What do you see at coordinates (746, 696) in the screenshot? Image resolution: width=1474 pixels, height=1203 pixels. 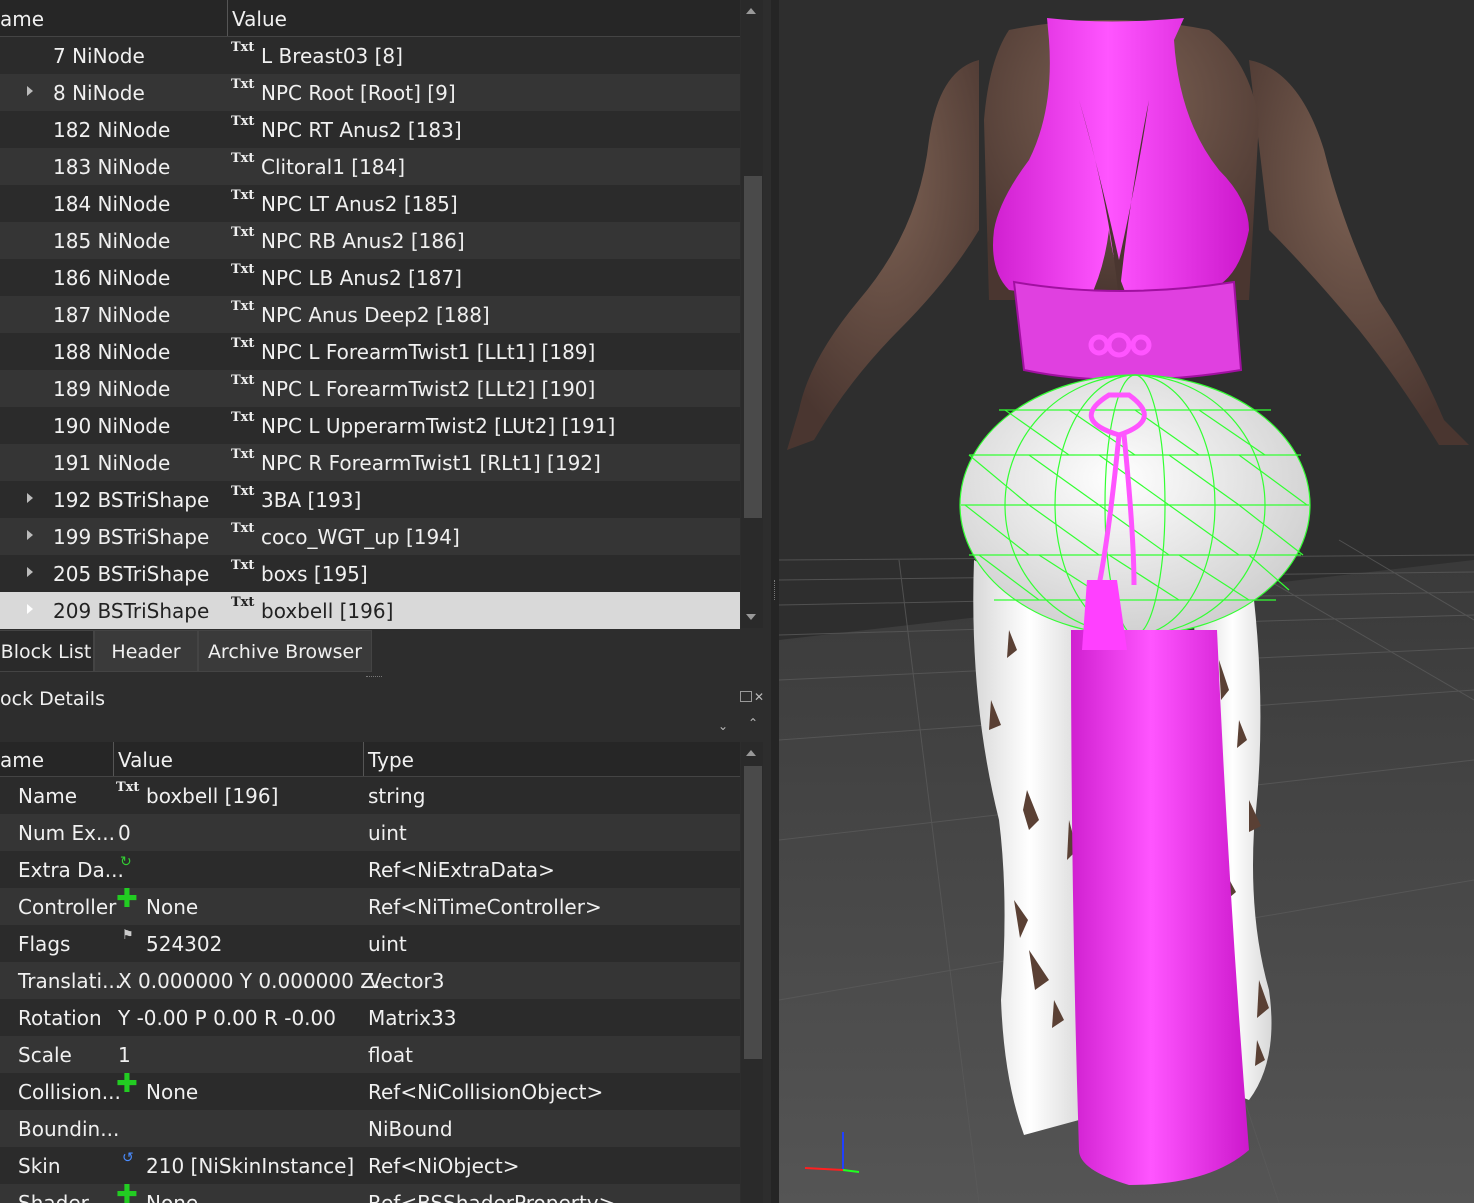 I see `float-icon` at bounding box center [746, 696].